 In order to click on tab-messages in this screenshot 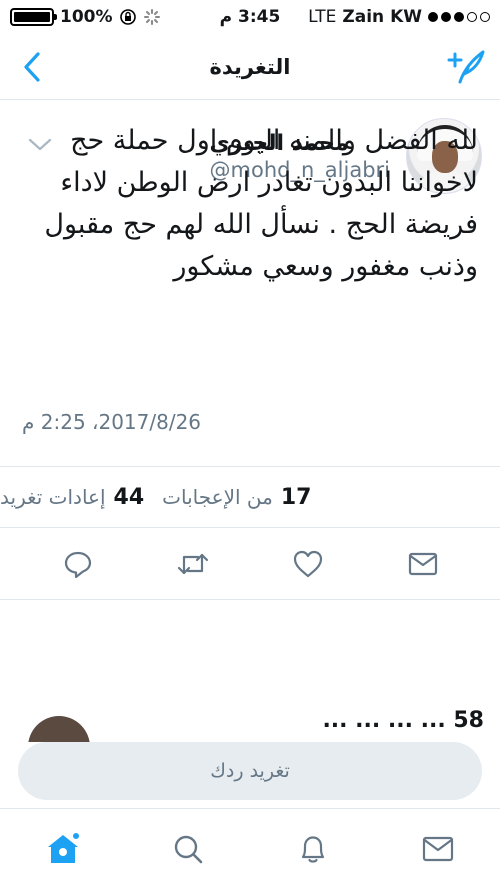, I will do `click(438, 849)`.